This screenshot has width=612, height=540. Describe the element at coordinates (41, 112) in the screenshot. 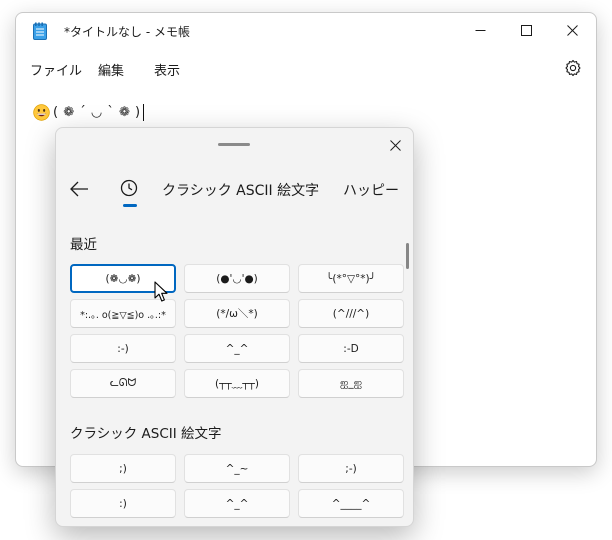

I see `grinning-face-emoji-icon` at that location.